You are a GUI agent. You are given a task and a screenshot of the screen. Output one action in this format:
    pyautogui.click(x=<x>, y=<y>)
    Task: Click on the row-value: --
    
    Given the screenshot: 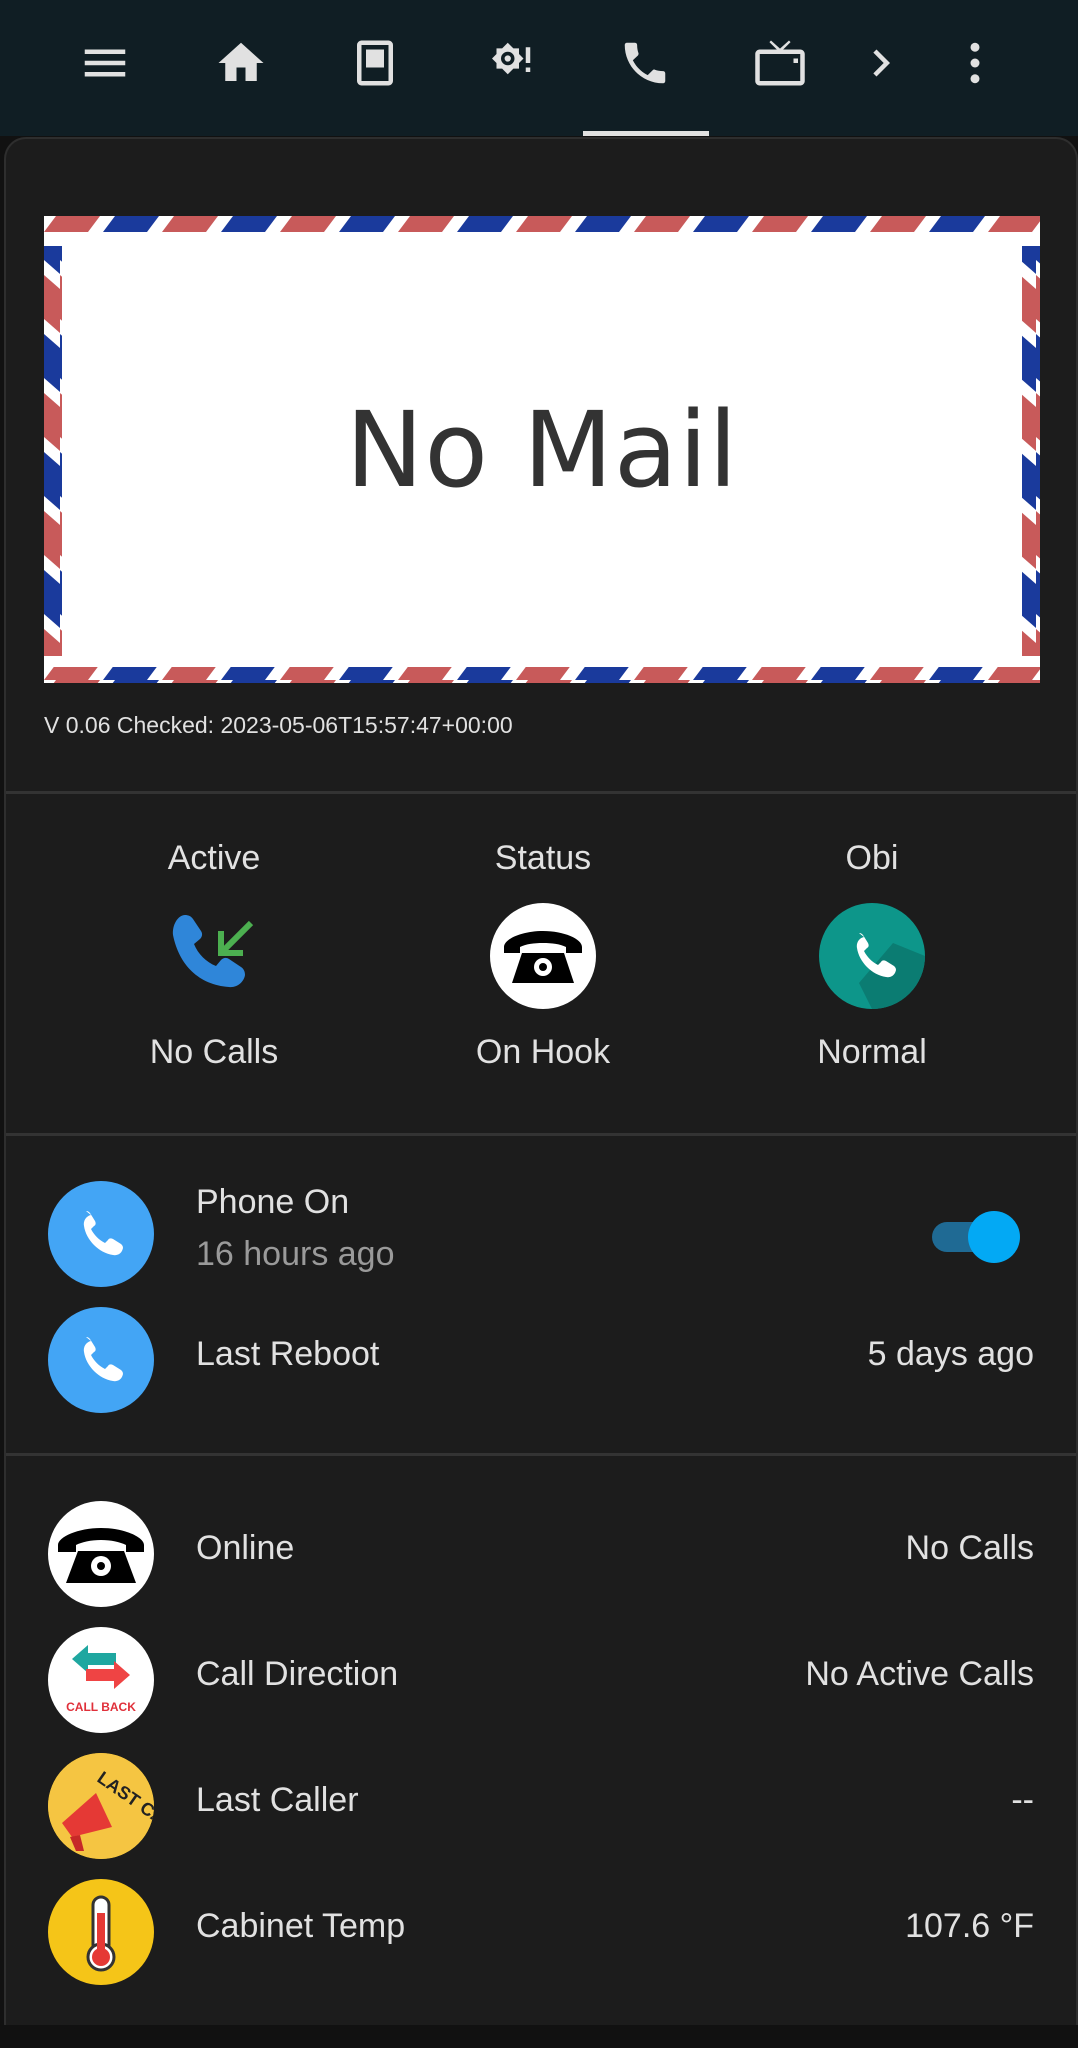 What is the action you would take?
    pyautogui.click(x=1022, y=1800)
    